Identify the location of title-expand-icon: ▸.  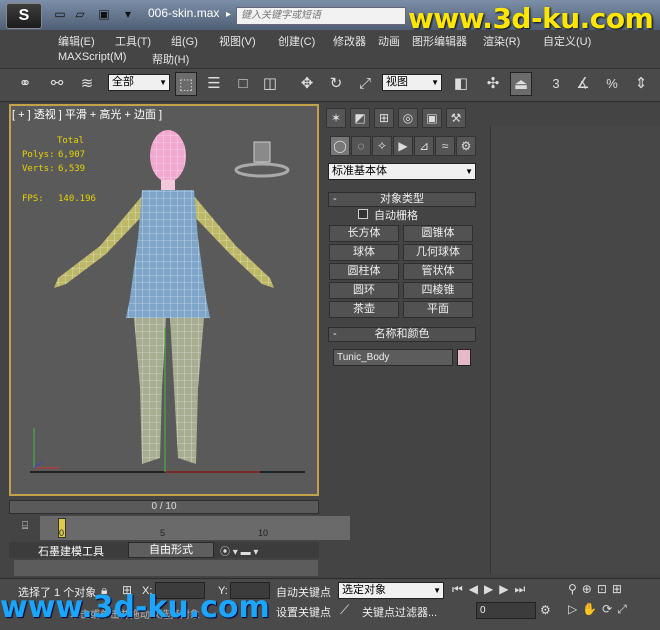
(228, 14).